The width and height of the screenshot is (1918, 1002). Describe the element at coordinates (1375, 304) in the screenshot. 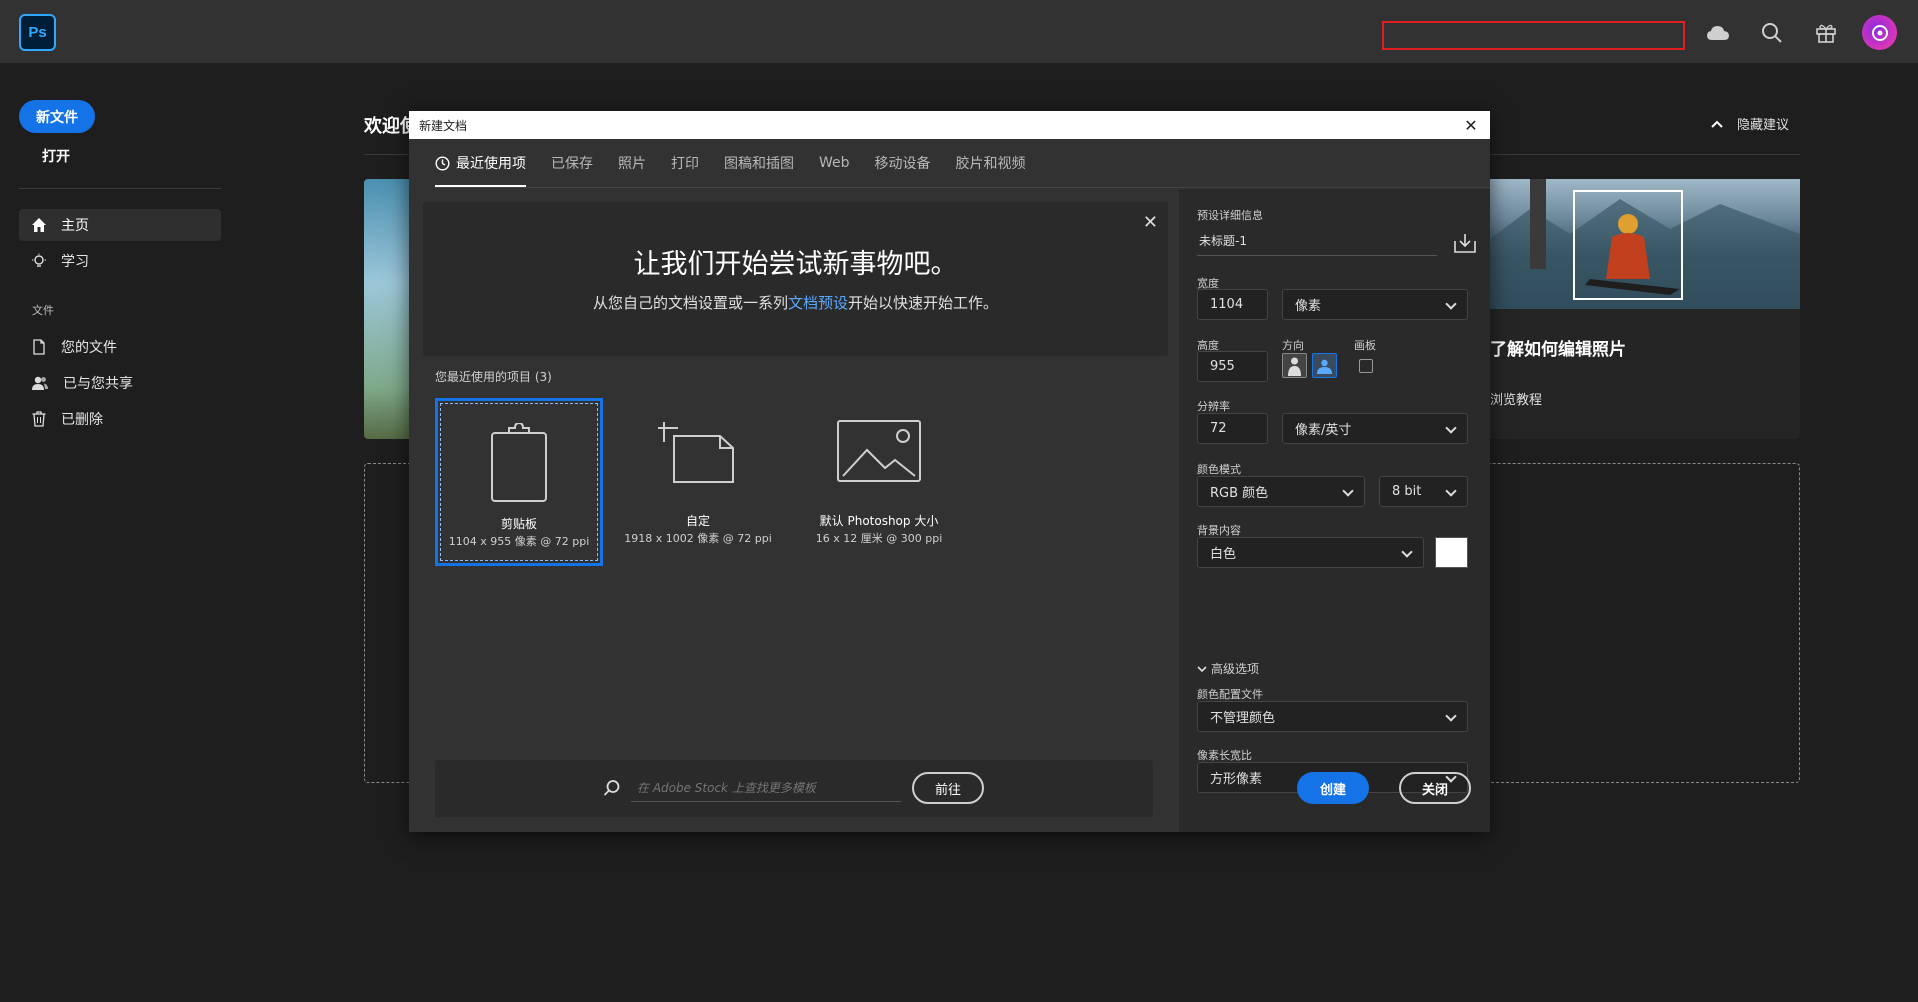

I see `width-unit-select: 像素` at that location.